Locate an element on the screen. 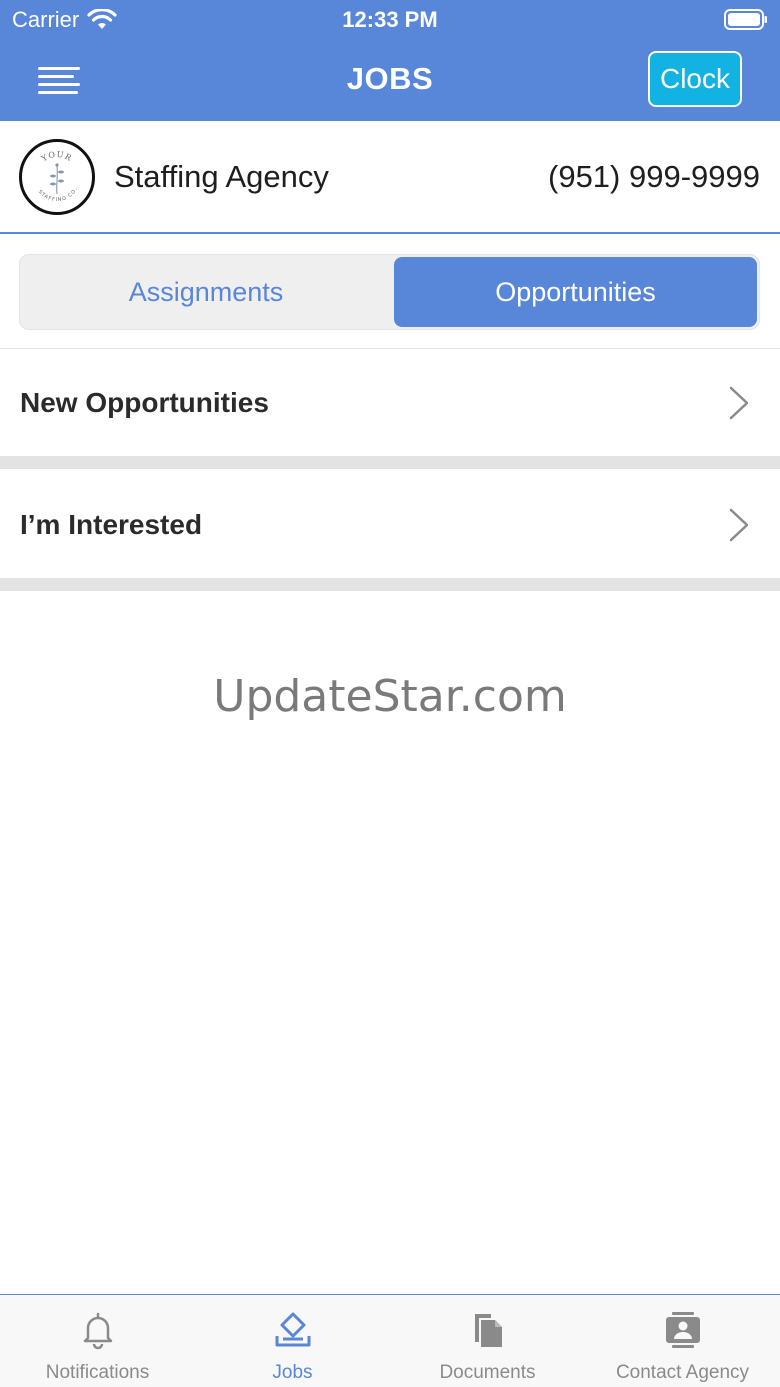  battery-icon is located at coordinates (745, 19).